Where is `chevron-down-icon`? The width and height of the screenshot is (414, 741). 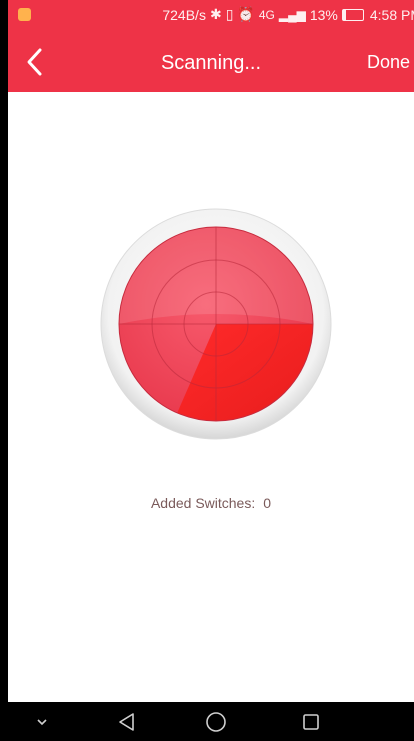
chevron-down-icon is located at coordinates (42, 721).